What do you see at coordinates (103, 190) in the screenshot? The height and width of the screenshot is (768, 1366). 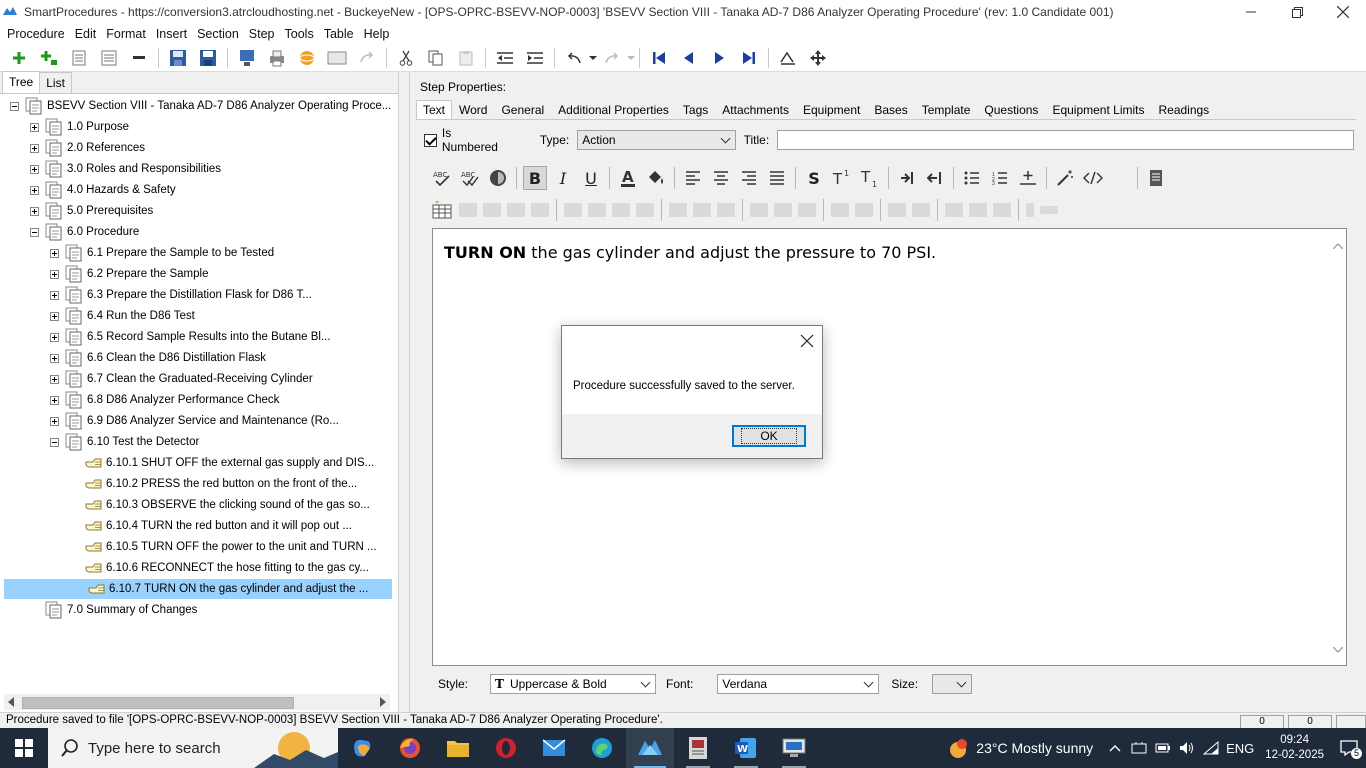 I see `tree-section: 4.0 Hazards & Safety` at bounding box center [103, 190].